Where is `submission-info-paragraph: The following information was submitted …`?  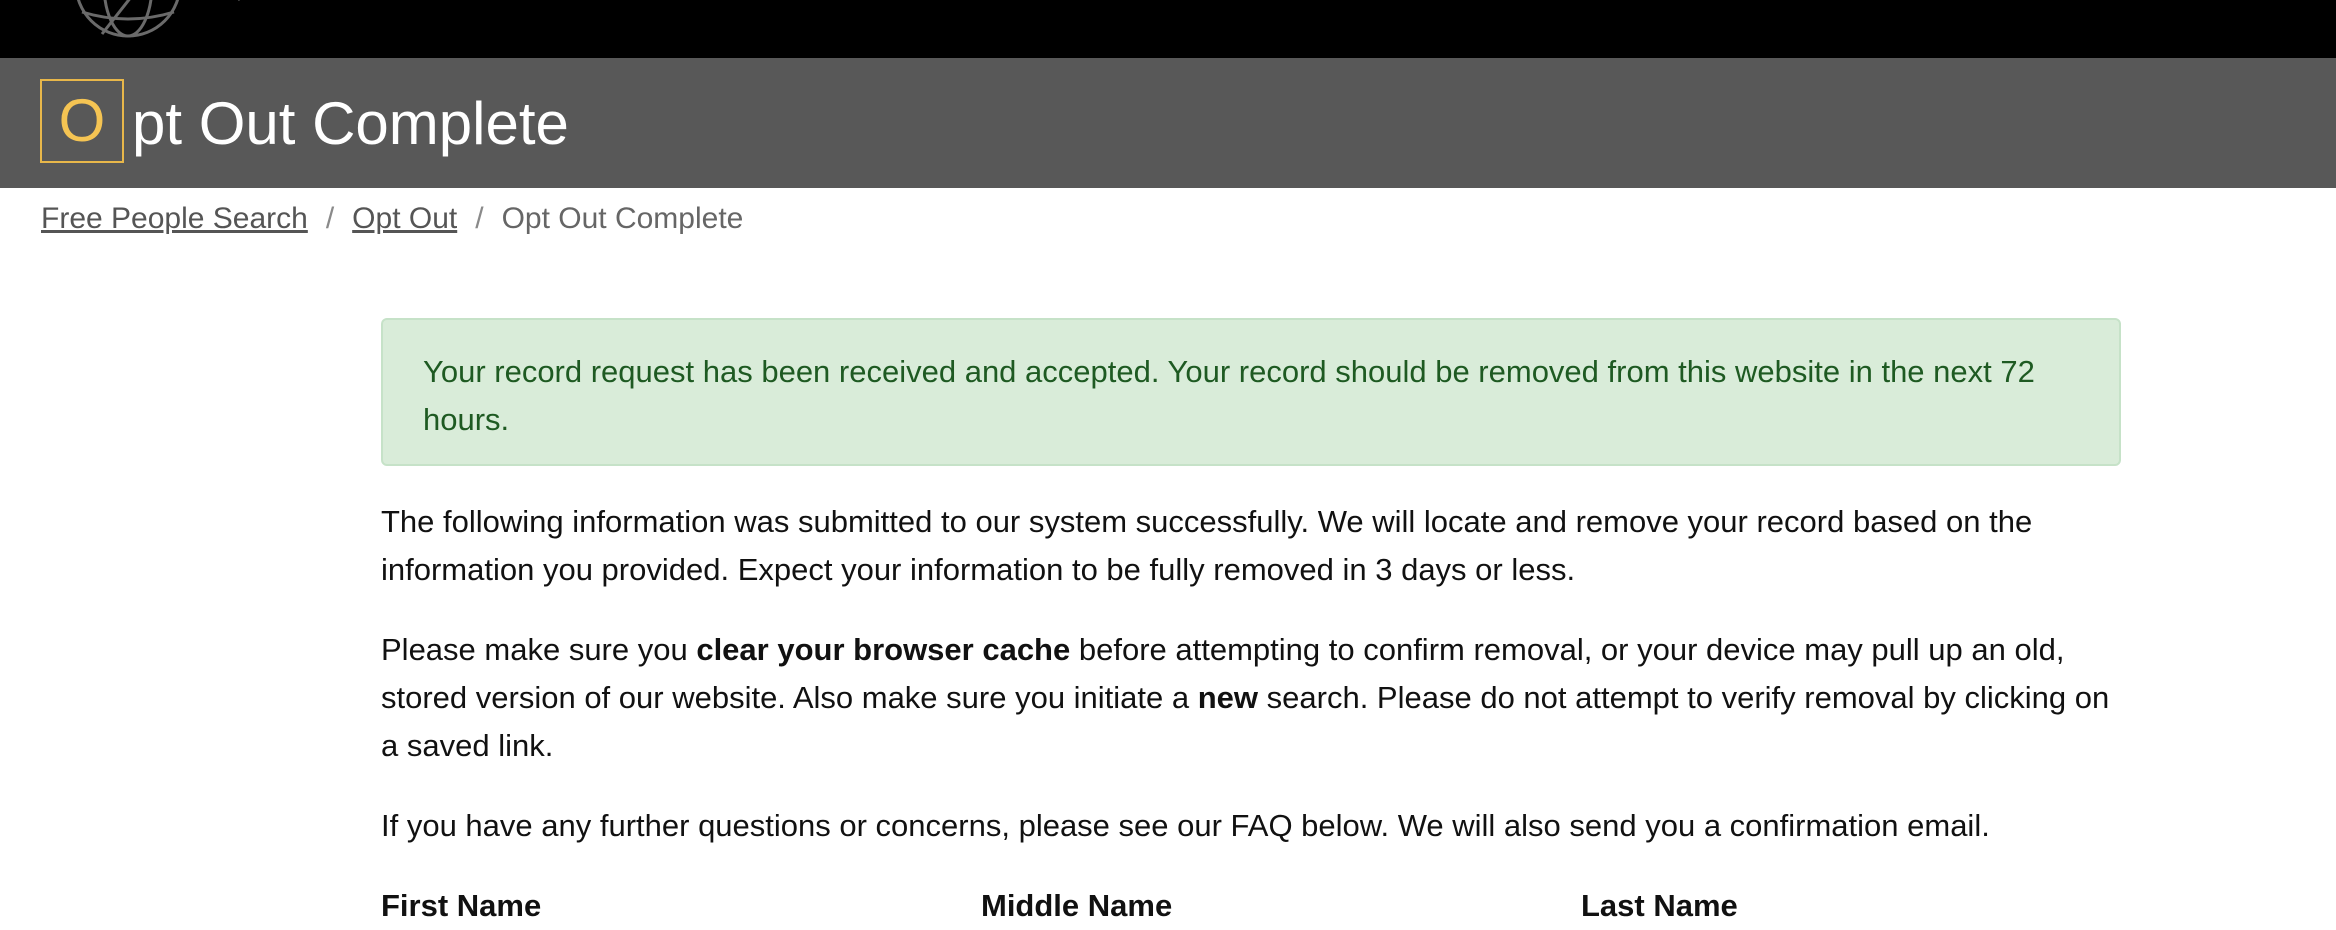 submission-info-paragraph: The following information was submitted … is located at coordinates (1207, 545).